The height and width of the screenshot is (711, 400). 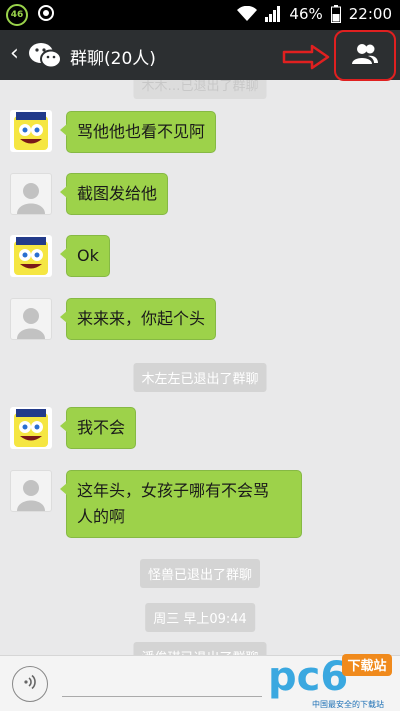 What do you see at coordinates (138, 132) in the screenshot?
I see `message-bubble: 骂他他也看不见阿` at bounding box center [138, 132].